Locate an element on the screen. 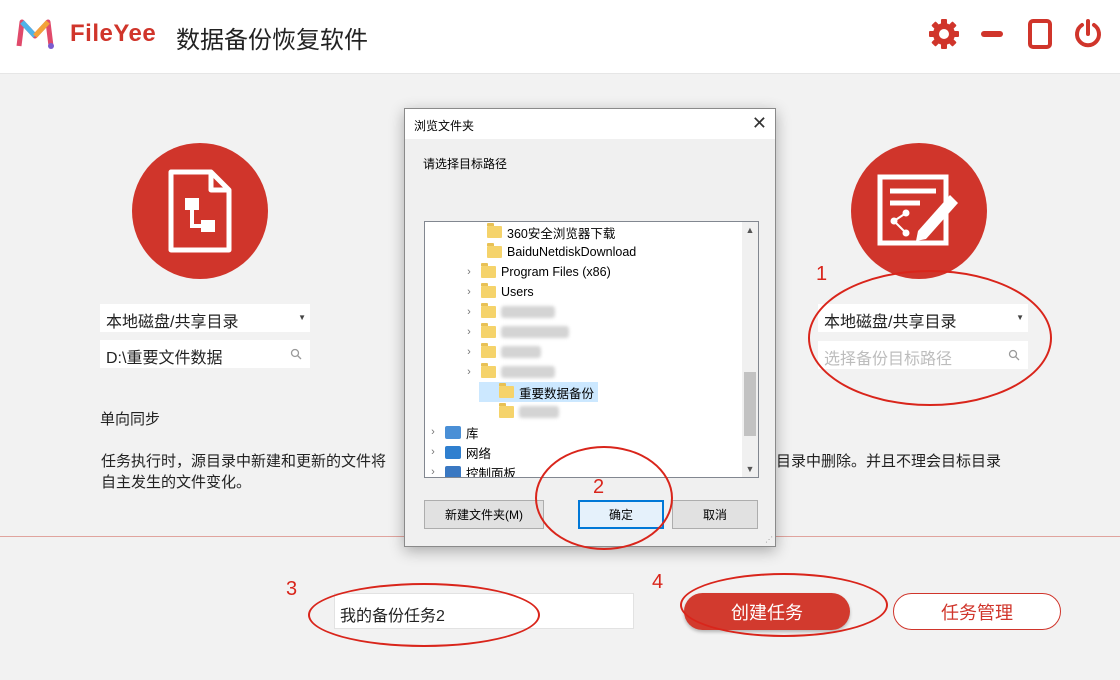 This screenshot has width=1120, height=680. tree-item-selected: 重要数据备份 is located at coordinates (539, 392).